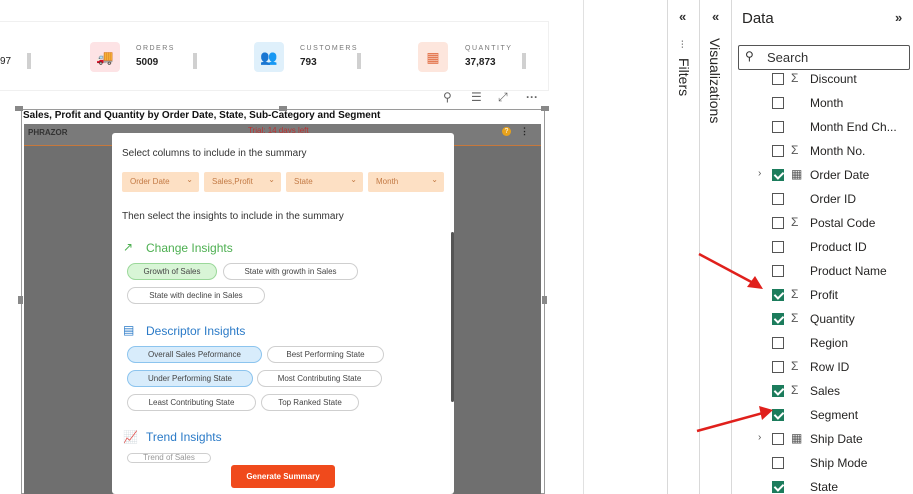 Image resolution: width=913 pixels, height=494 pixels. What do you see at coordinates (749, 56) in the screenshot?
I see `search-icon: ⚲` at bounding box center [749, 56].